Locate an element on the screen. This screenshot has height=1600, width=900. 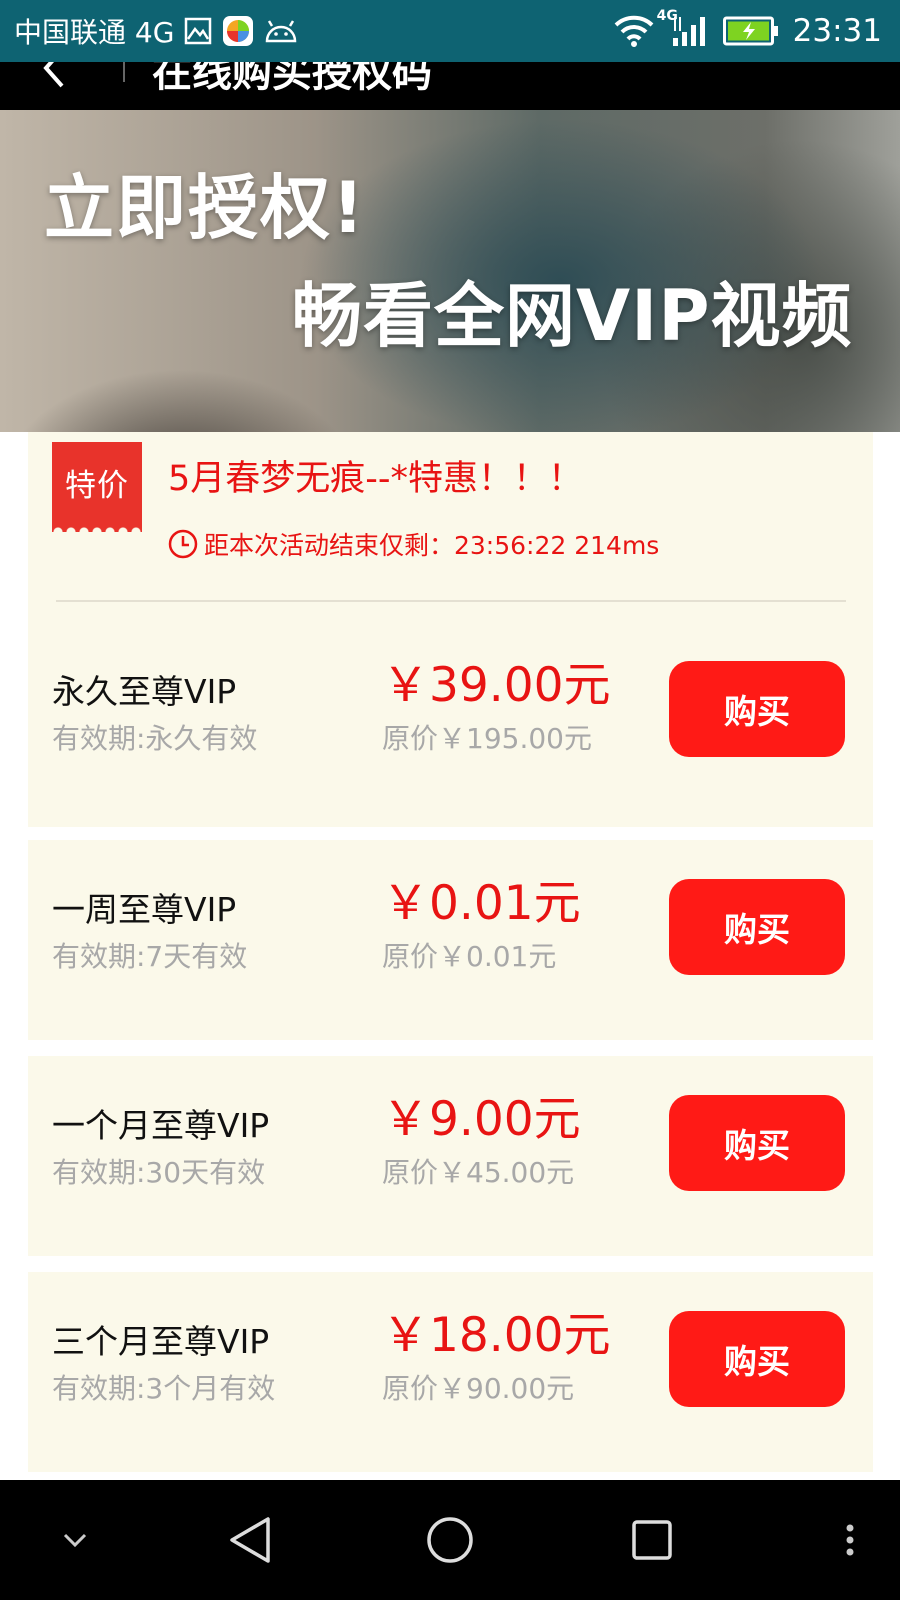
app-header: 在线购买授权码 is located at coordinates (450, 86).